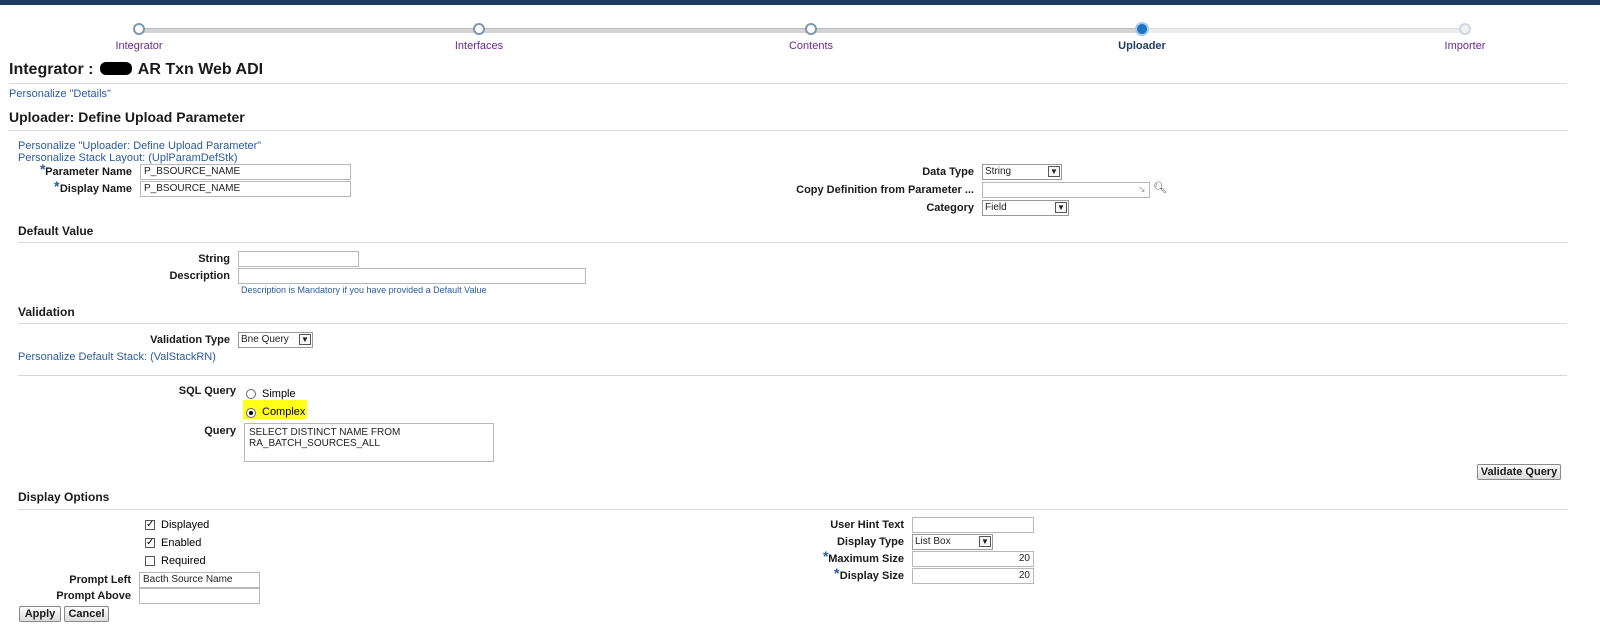  Describe the element at coordinates (479, 29) in the screenshot. I see `train-step-interfaces-dot` at that location.